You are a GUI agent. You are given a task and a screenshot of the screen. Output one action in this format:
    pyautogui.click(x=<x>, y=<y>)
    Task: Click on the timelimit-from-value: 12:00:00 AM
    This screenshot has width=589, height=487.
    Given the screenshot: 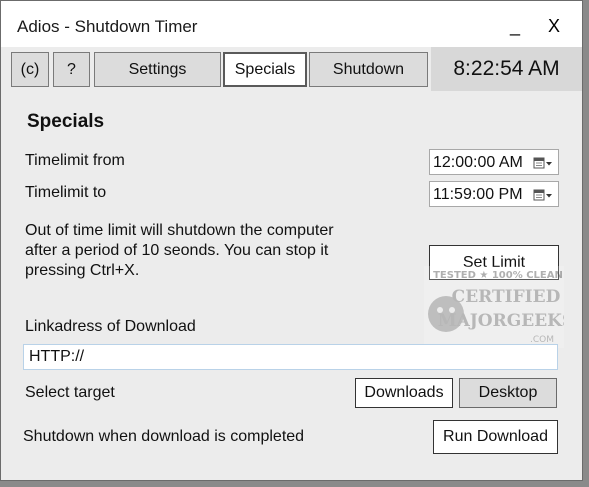 What is the action you would take?
    pyautogui.click(x=478, y=162)
    